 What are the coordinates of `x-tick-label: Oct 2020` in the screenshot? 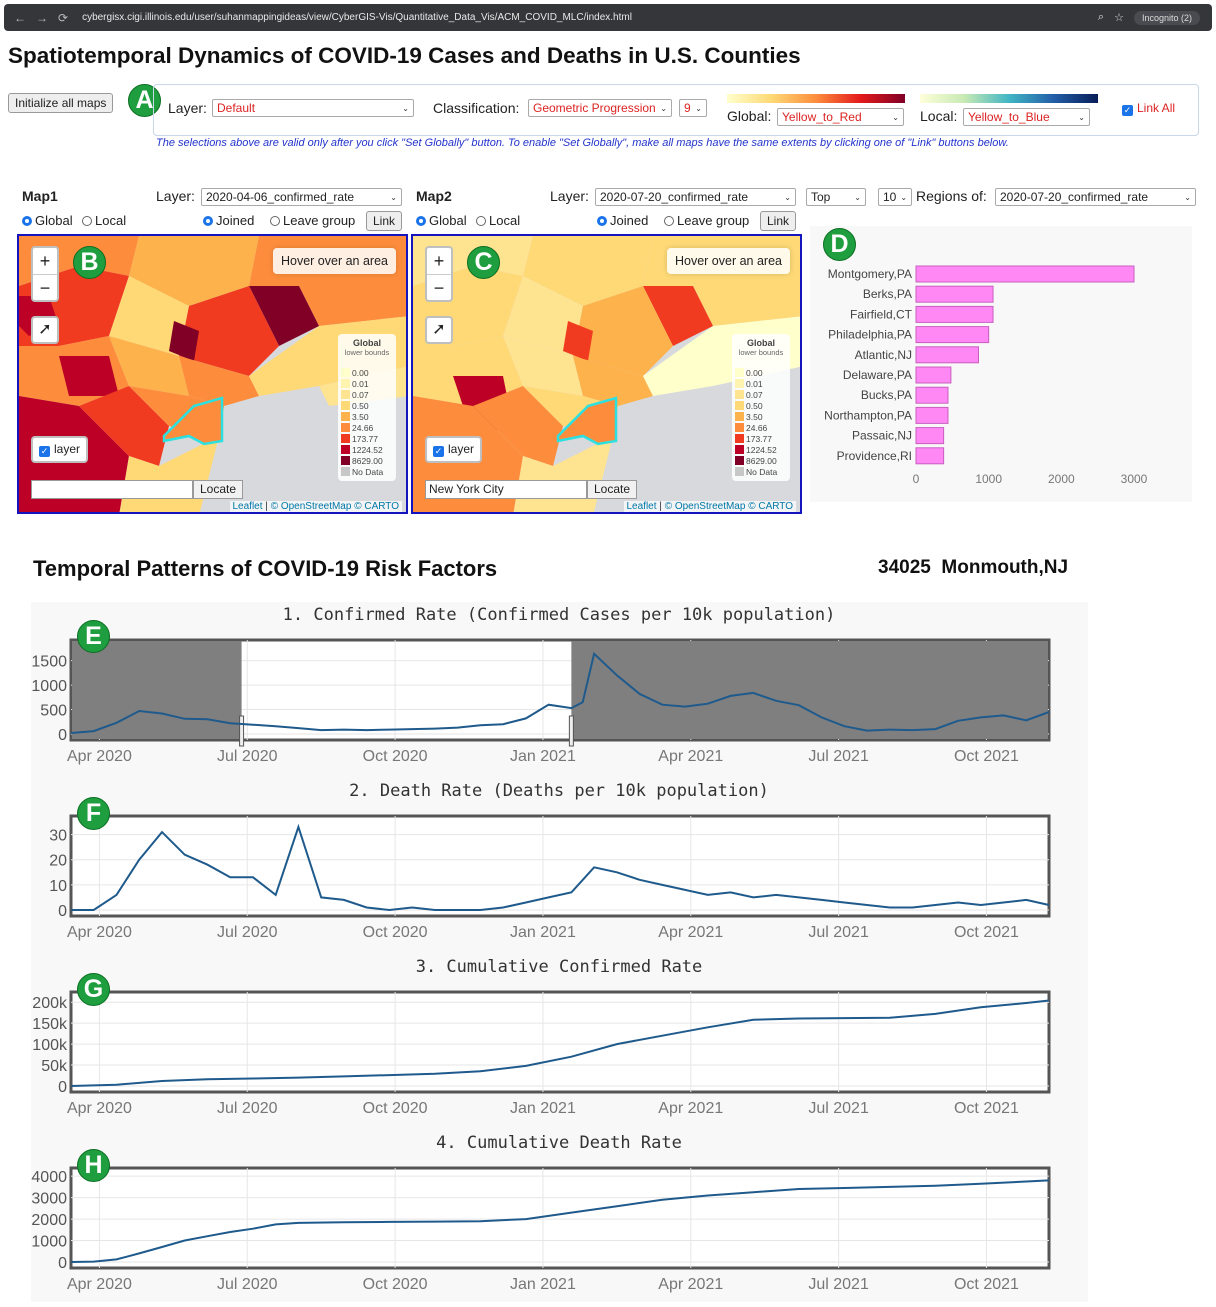 It's located at (395, 1108).